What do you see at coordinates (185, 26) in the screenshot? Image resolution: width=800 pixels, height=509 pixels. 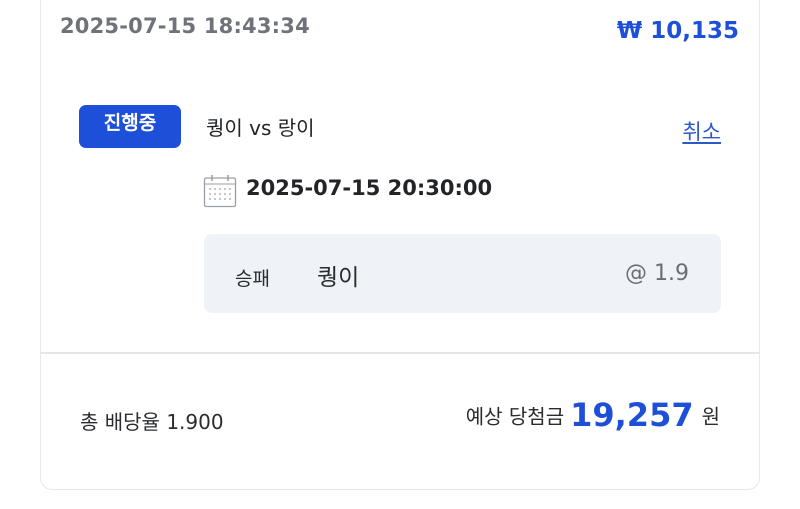 I see `bet-placed-time: 2025-07-15 18:43:34` at bounding box center [185, 26].